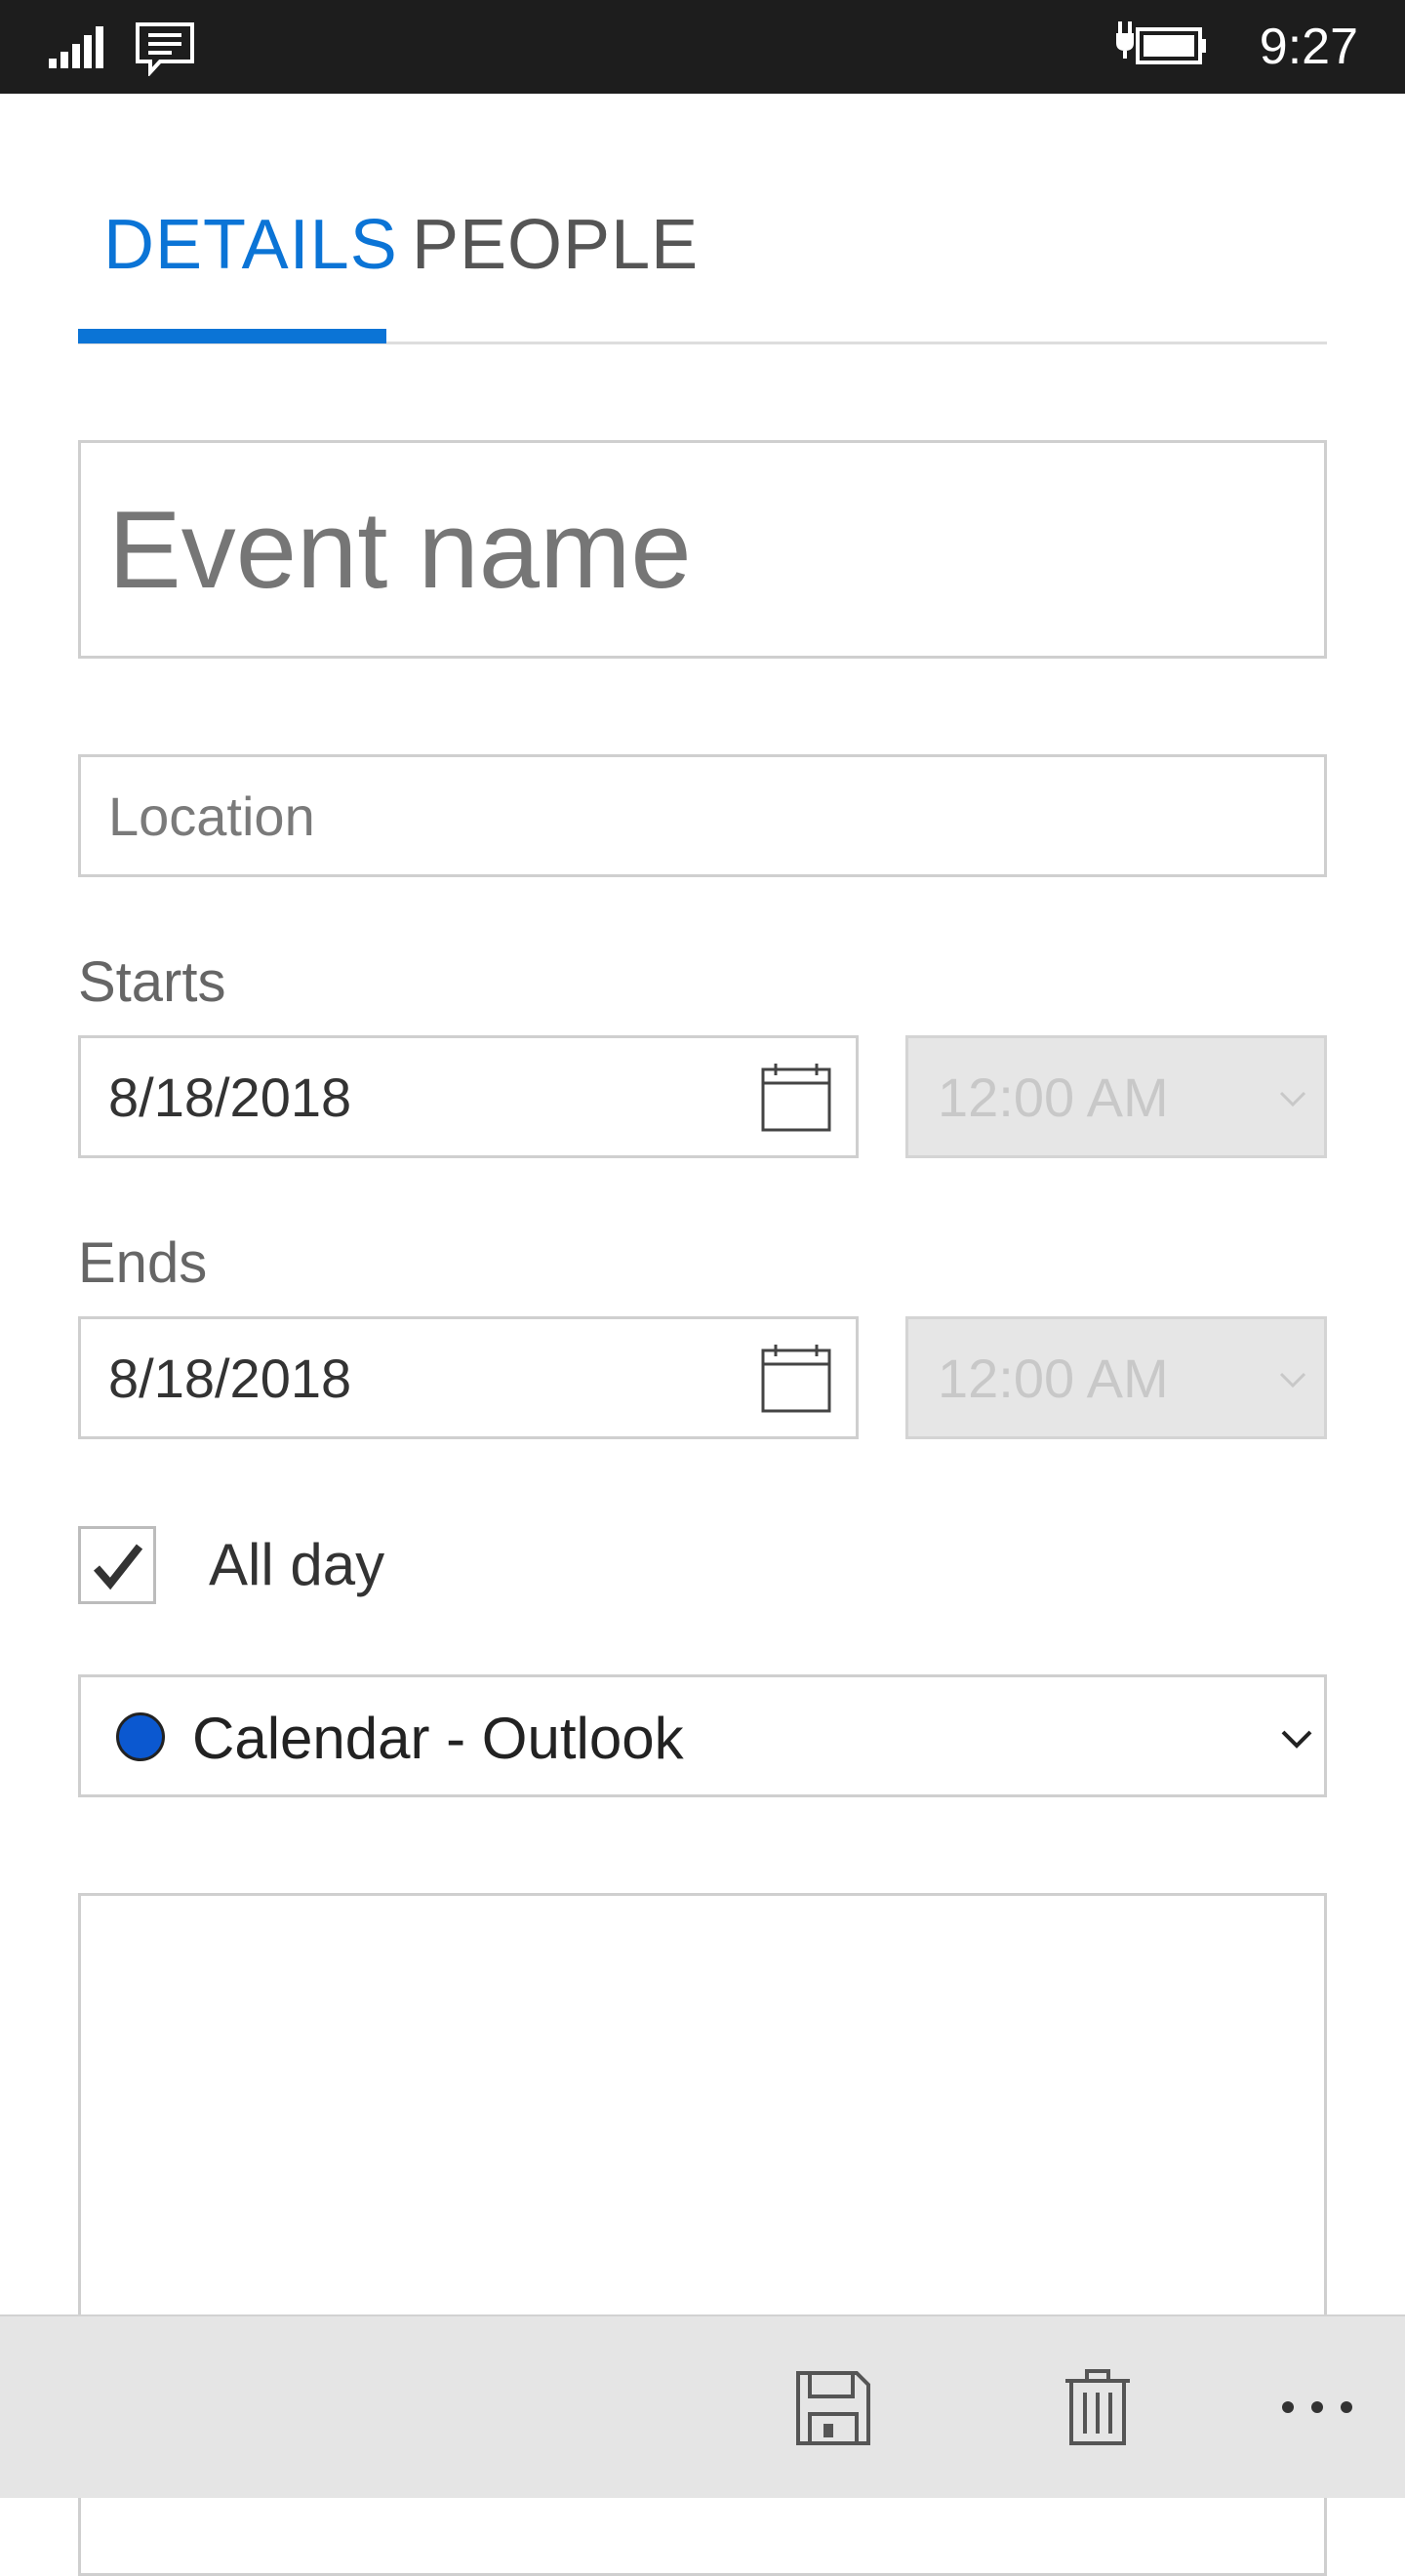 Image resolution: width=1405 pixels, height=2576 pixels. Describe the element at coordinates (702, 255) in the screenshot. I see `tab-bar: DETAILS PEOPLE` at that location.